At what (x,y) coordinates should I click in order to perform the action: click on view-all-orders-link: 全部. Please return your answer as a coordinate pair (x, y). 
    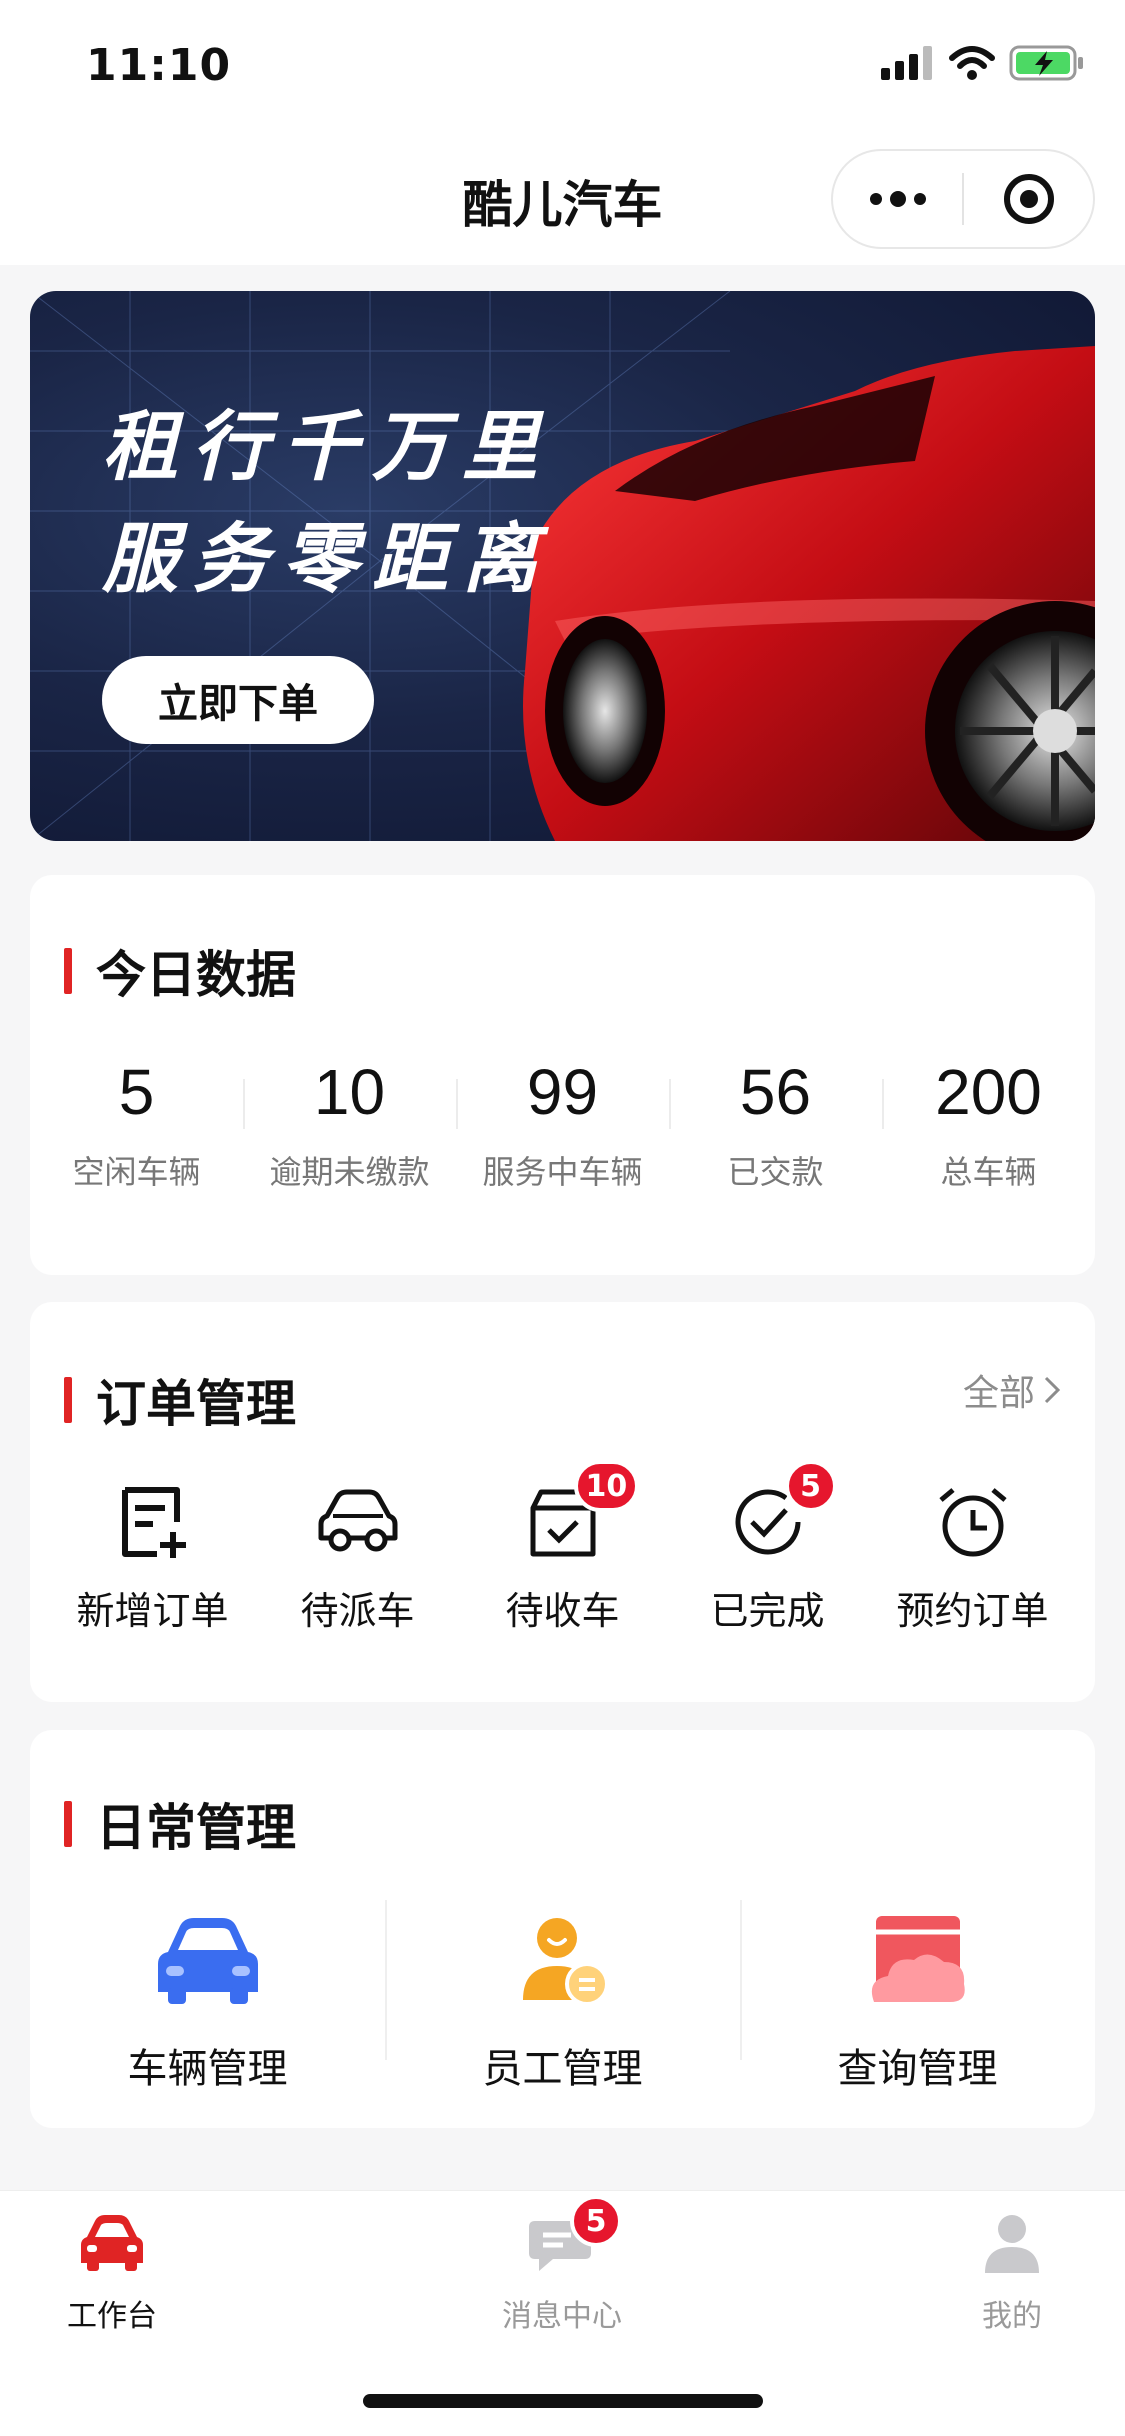
    Looking at the image, I should click on (1012, 1390).